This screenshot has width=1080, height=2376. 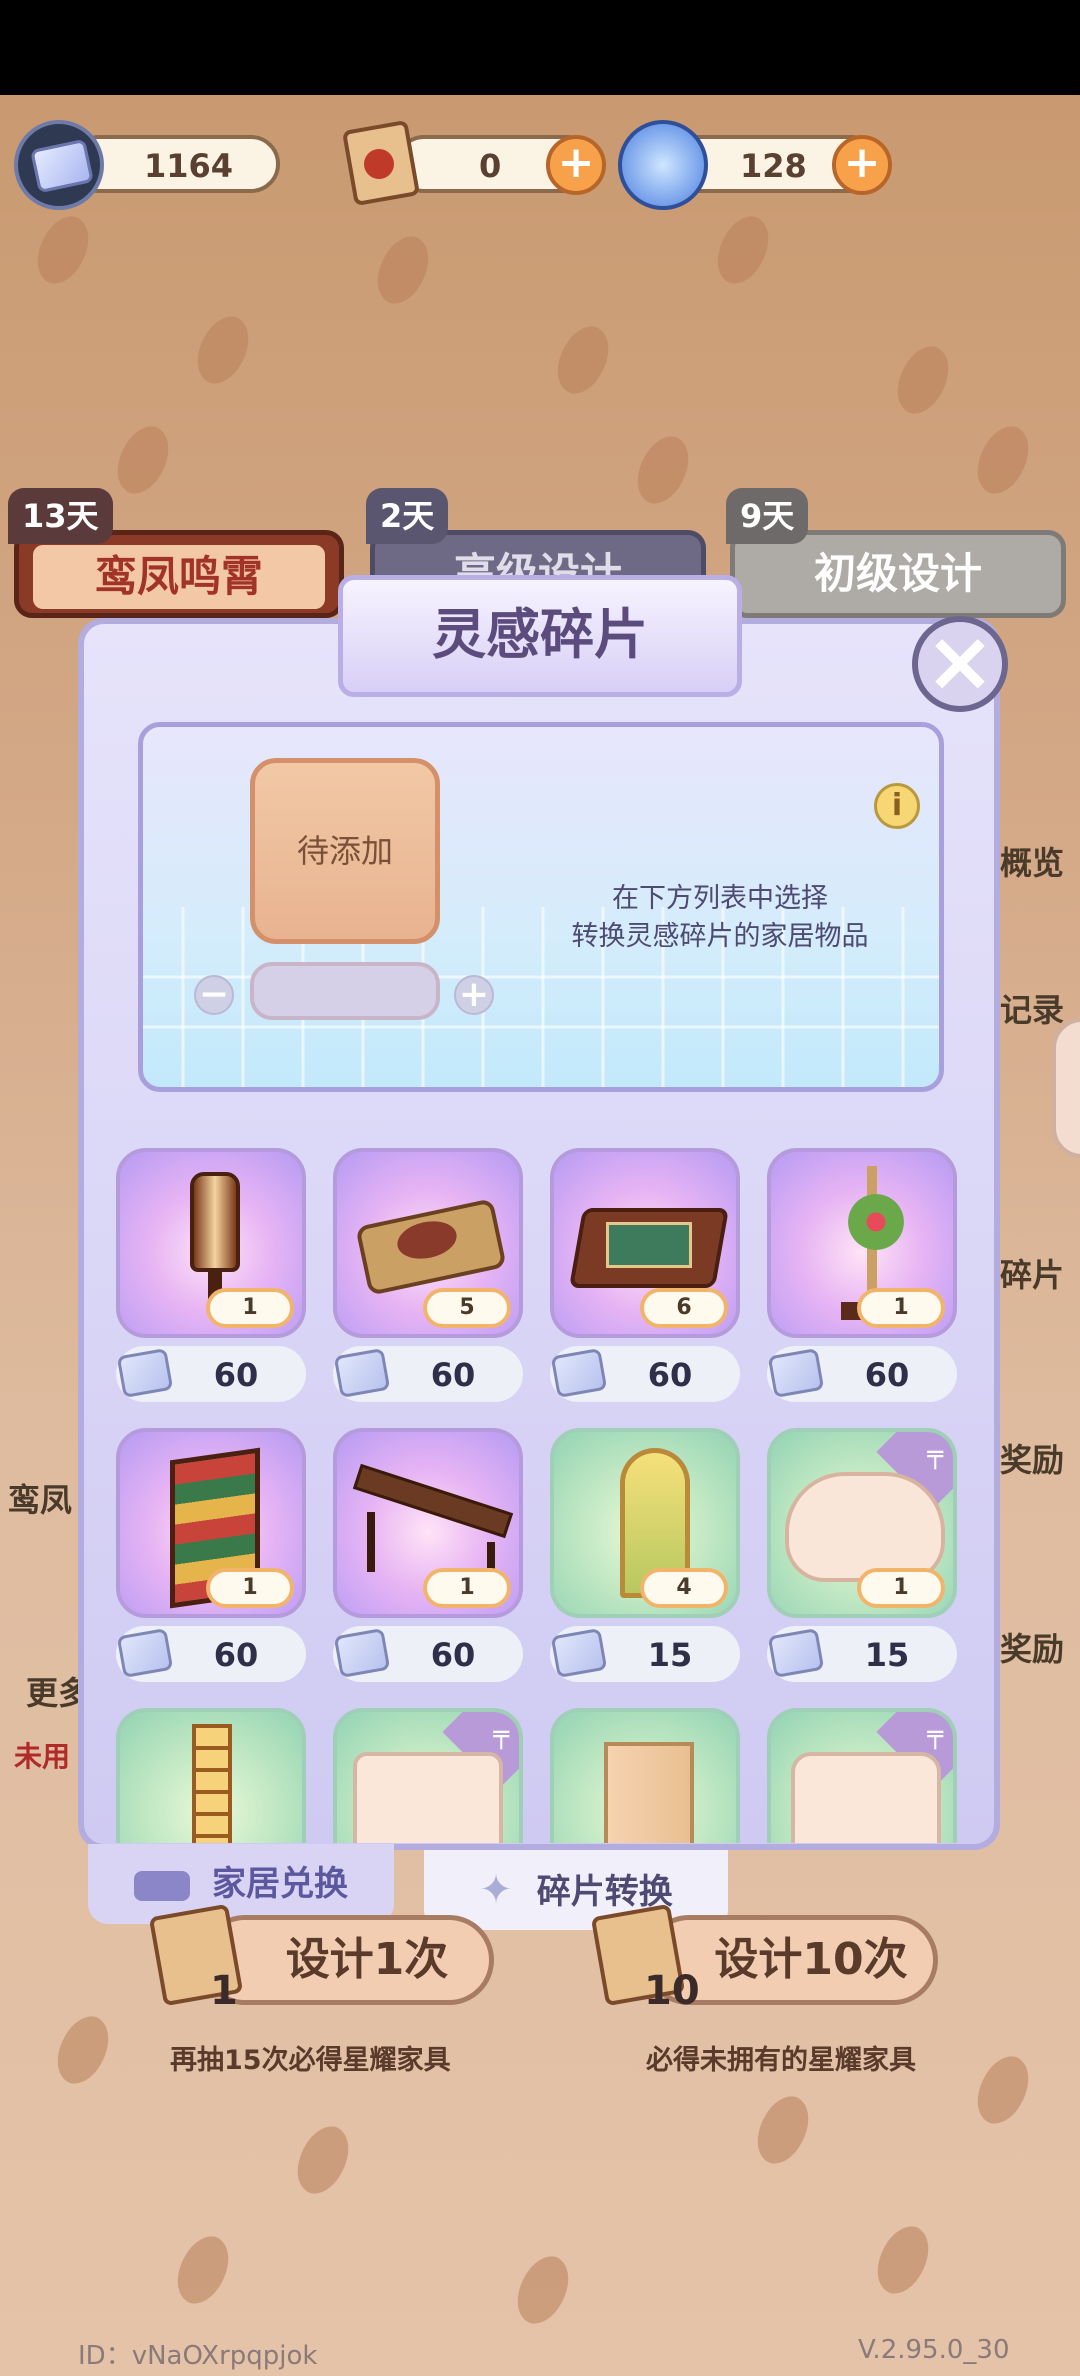 I want to click on quantity-field, so click(x=345, y=991).